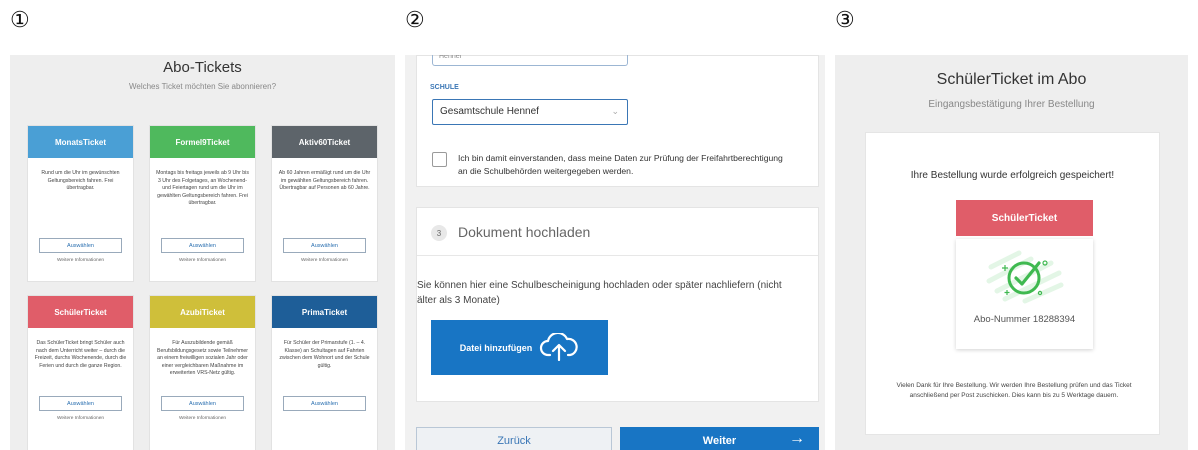  Describe the element at coordinates (80, 313) in the screenshot. I see `ticket-title: SchülerTicket` at that location.